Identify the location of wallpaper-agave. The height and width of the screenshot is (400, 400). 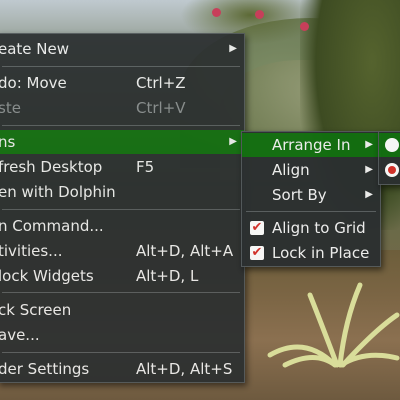
(333, 325).